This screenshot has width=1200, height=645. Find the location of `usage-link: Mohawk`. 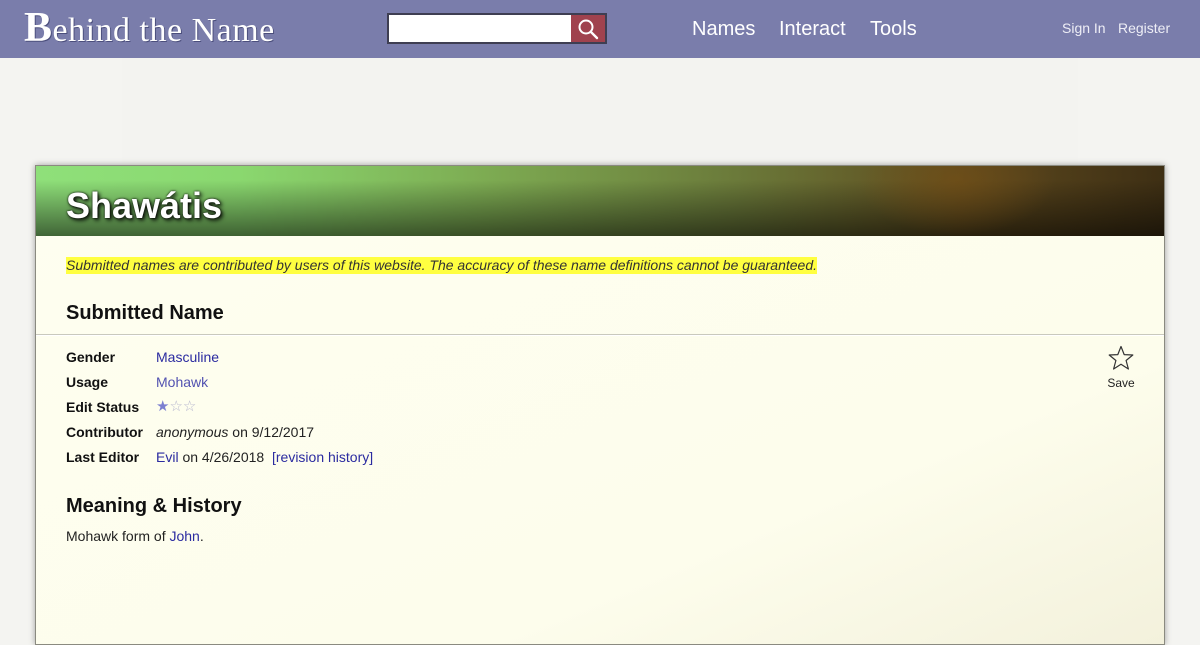

usage-link: Mohawk is located at coordinates (182, 382).